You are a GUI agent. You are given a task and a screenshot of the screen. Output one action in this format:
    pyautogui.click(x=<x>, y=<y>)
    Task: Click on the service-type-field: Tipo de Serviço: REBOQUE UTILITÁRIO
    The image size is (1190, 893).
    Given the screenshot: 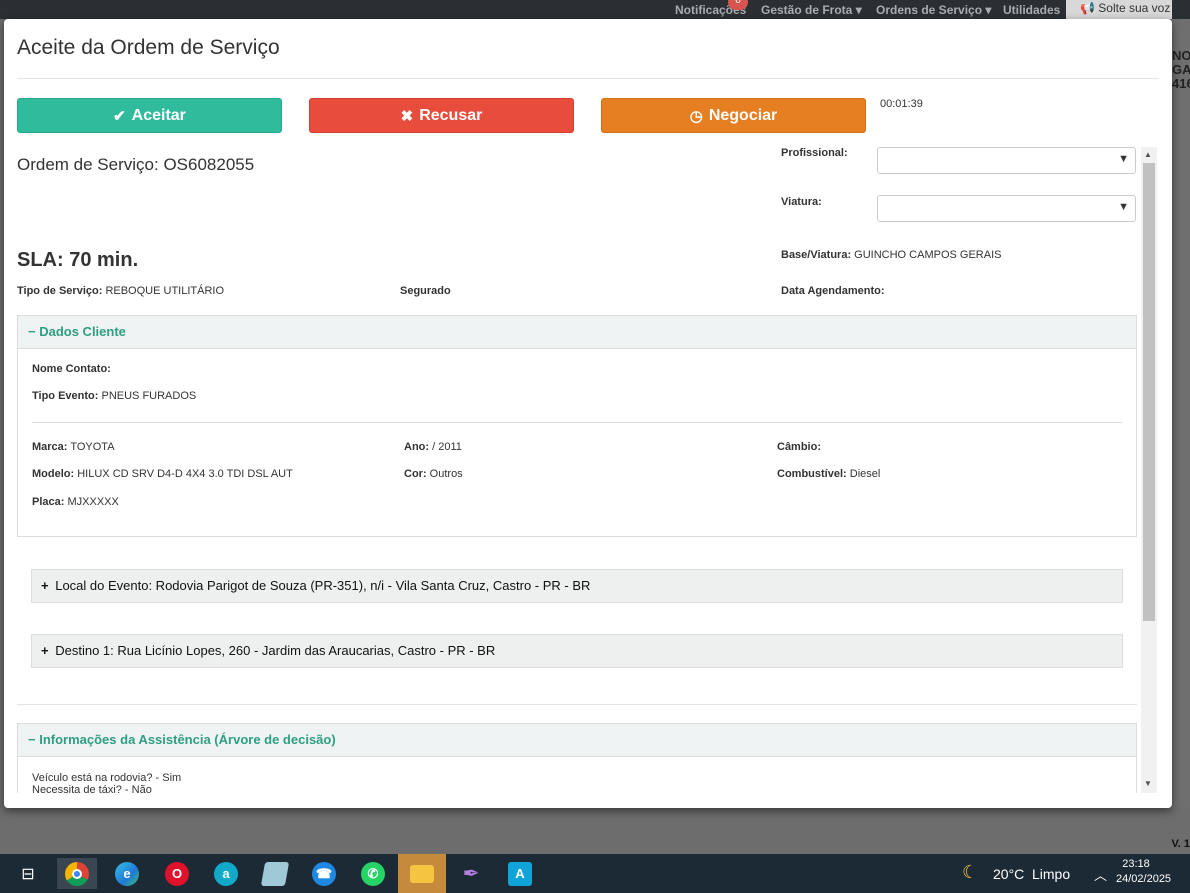 What is the action you would take?
    pyautogui.click(x=120, y=291)
    